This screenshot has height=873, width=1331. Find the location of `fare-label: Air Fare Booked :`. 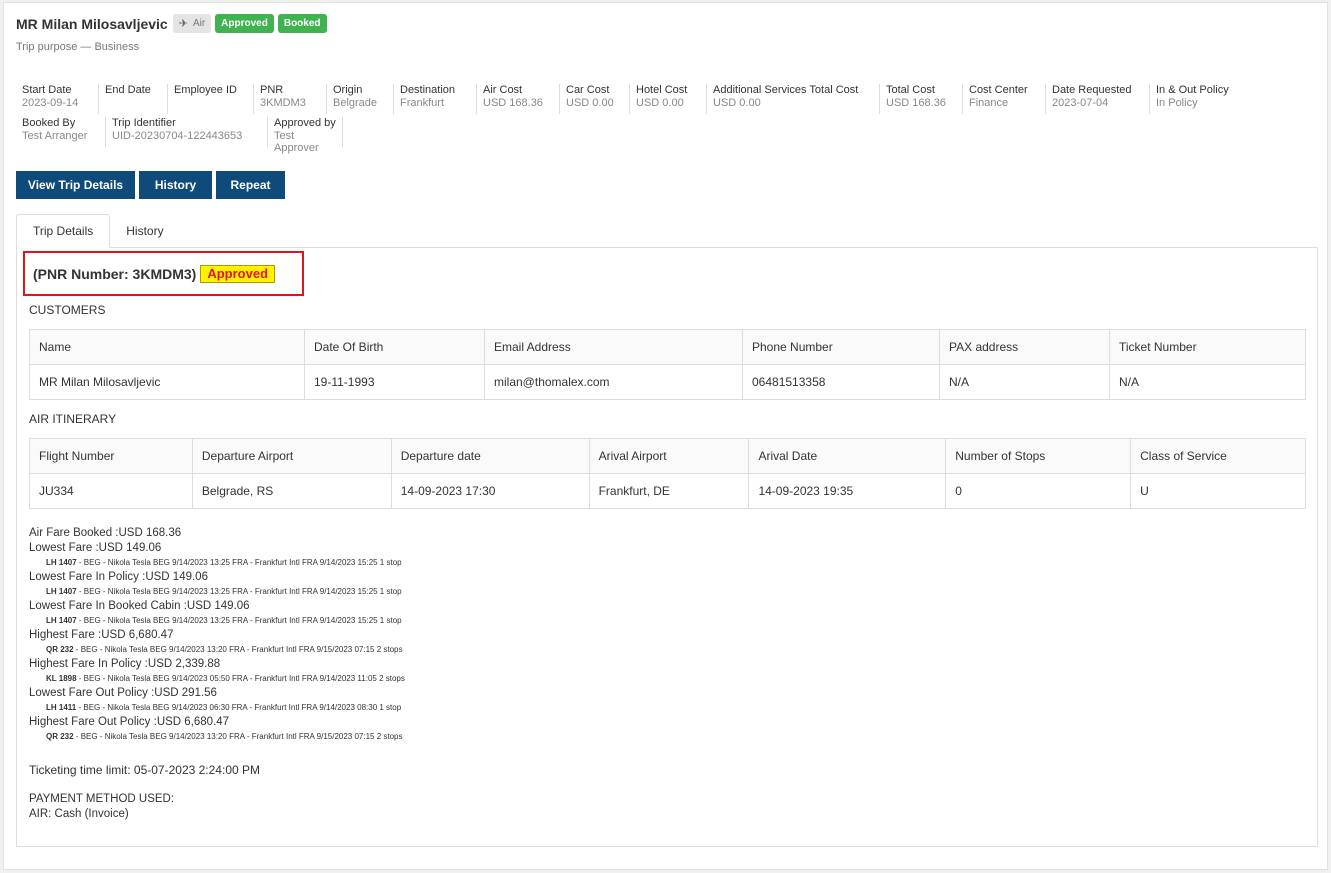

fare-label: Air Fare Booked : is located at coordinates (74, 533).